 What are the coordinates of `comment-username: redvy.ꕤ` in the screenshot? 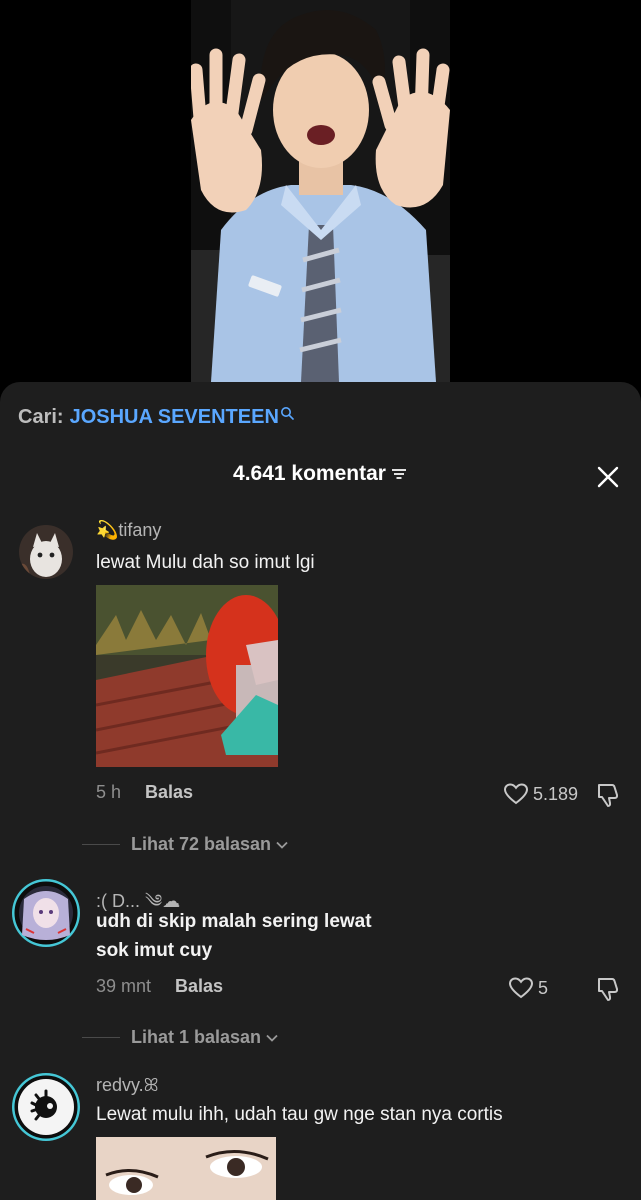 It's located at (127, 1085).